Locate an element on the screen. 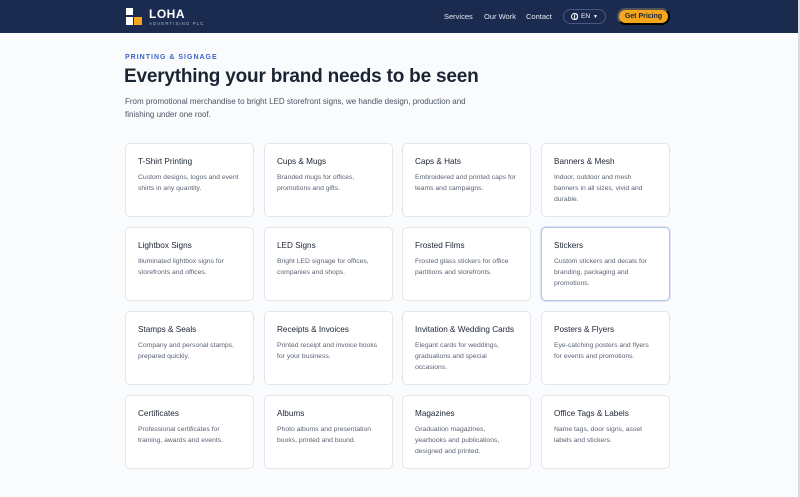 The image size is (800, 497). service-card-title: Posters & Flyers is located at coordinates (584, 329).